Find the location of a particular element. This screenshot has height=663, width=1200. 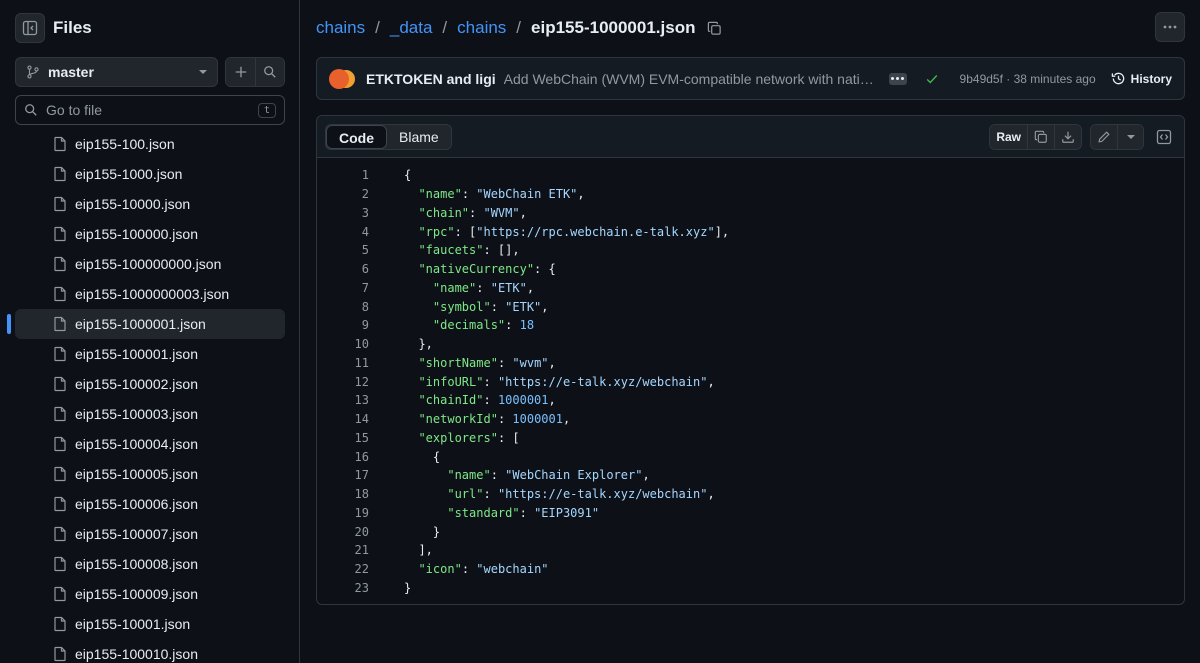

line-number: 20 is located at coordinates (343, 532).